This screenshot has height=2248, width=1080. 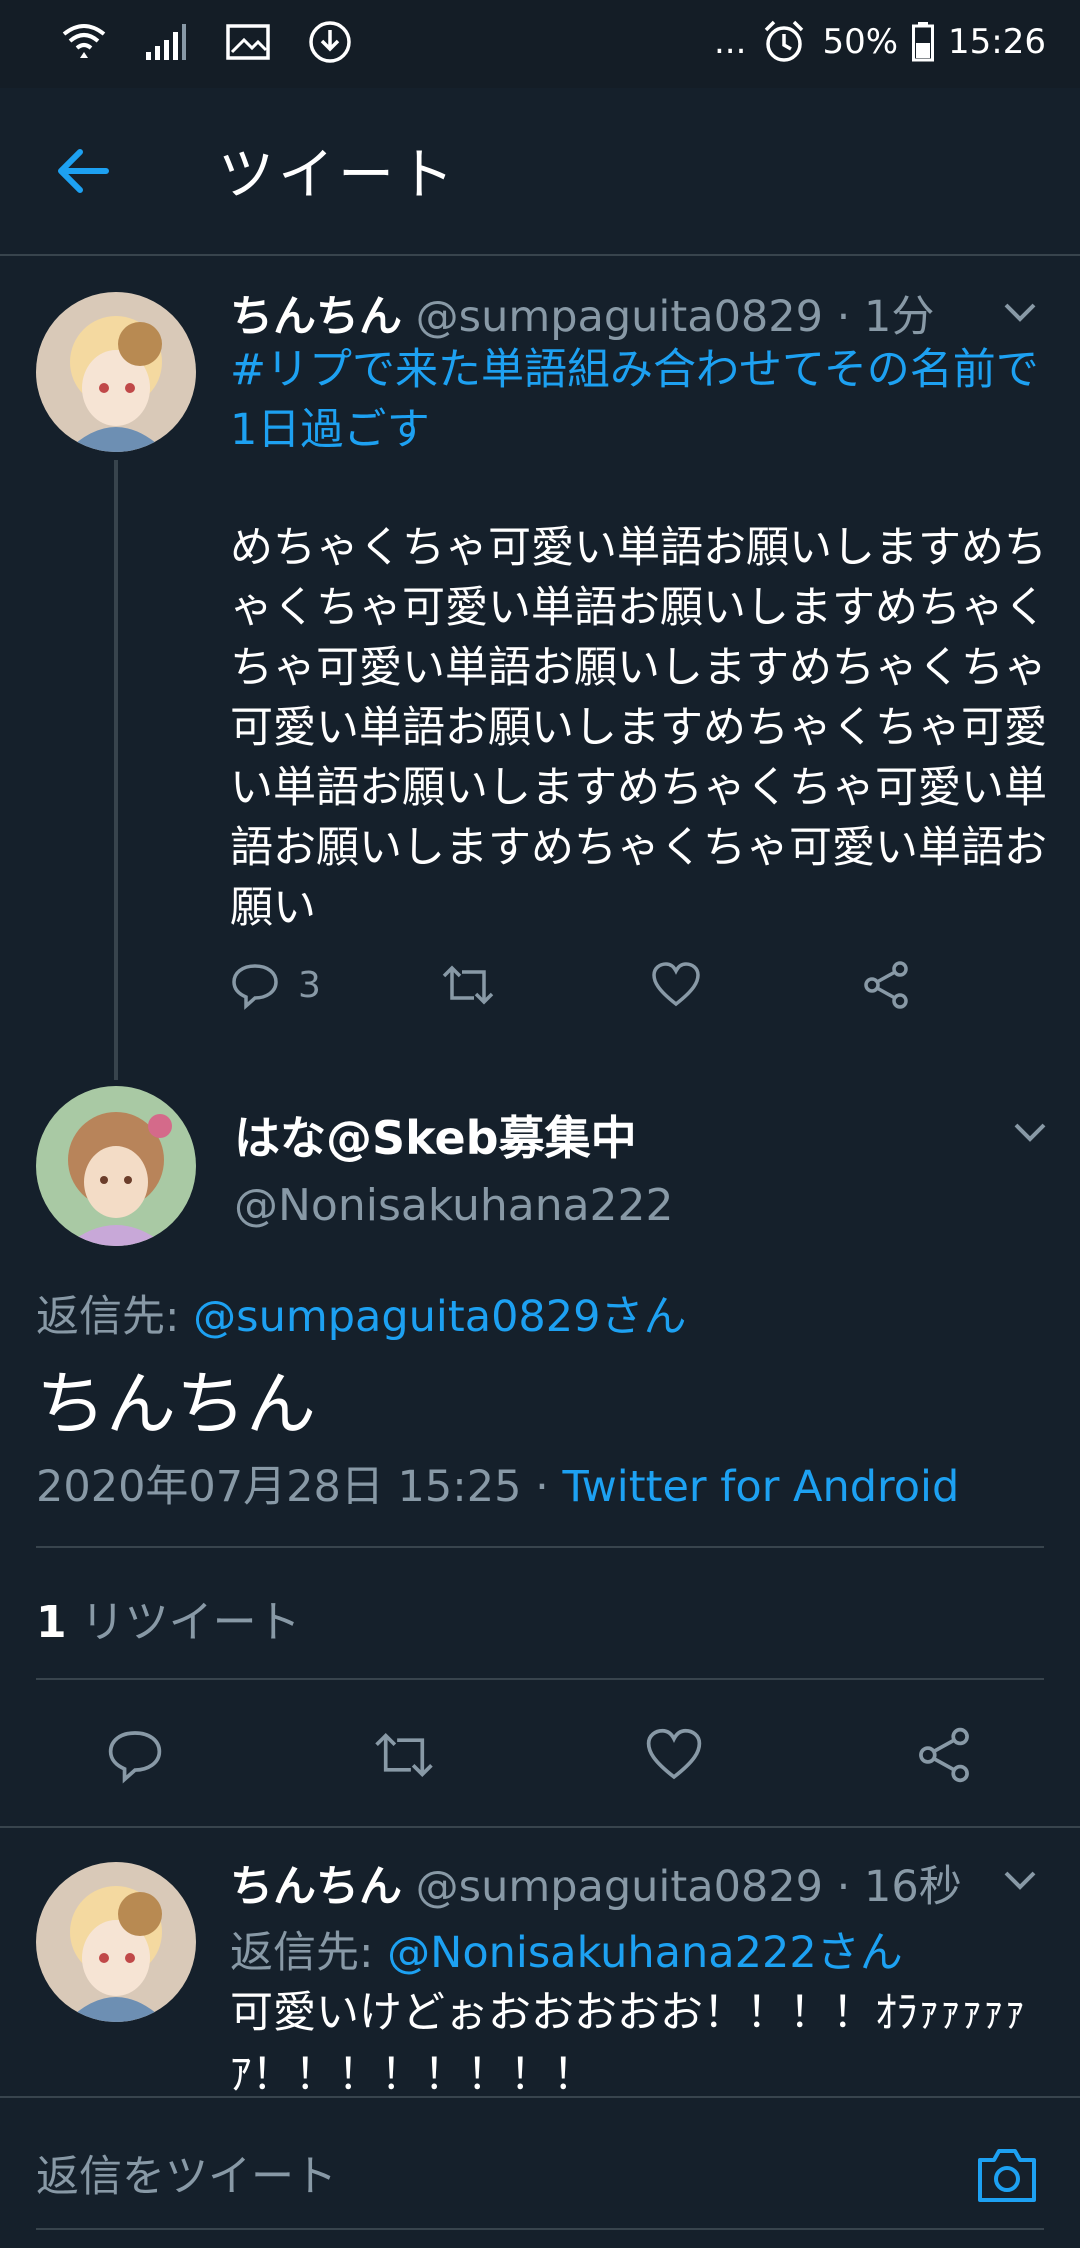 What do you see at coordinates (166, 42) in the screenshot?
I see `signal-icon` at bounding box center [166, 42].